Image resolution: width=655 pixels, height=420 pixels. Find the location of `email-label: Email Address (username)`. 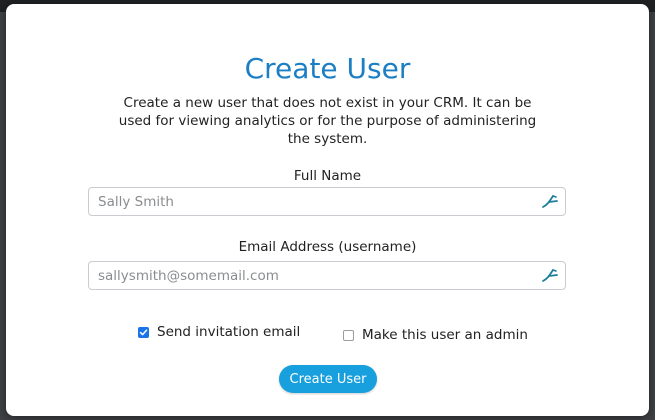

email-label: Email Address (username) is located at coordinates (327, 247).